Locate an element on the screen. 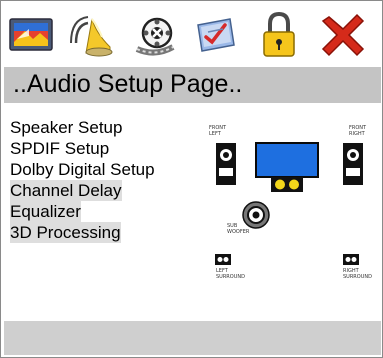  menu-item-spdif-setup: SPDIF Setup is located at coordinates (59, 148).